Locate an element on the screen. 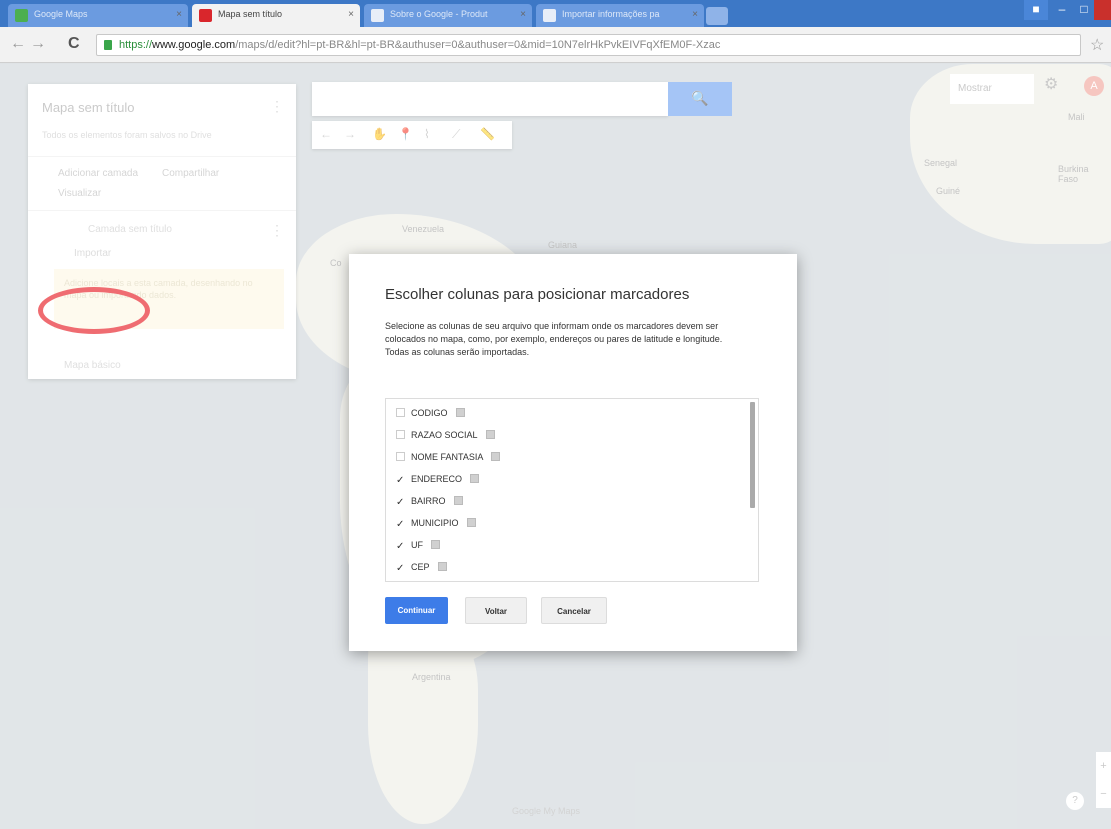  new-tab-button is located at coordinates (717, 16).